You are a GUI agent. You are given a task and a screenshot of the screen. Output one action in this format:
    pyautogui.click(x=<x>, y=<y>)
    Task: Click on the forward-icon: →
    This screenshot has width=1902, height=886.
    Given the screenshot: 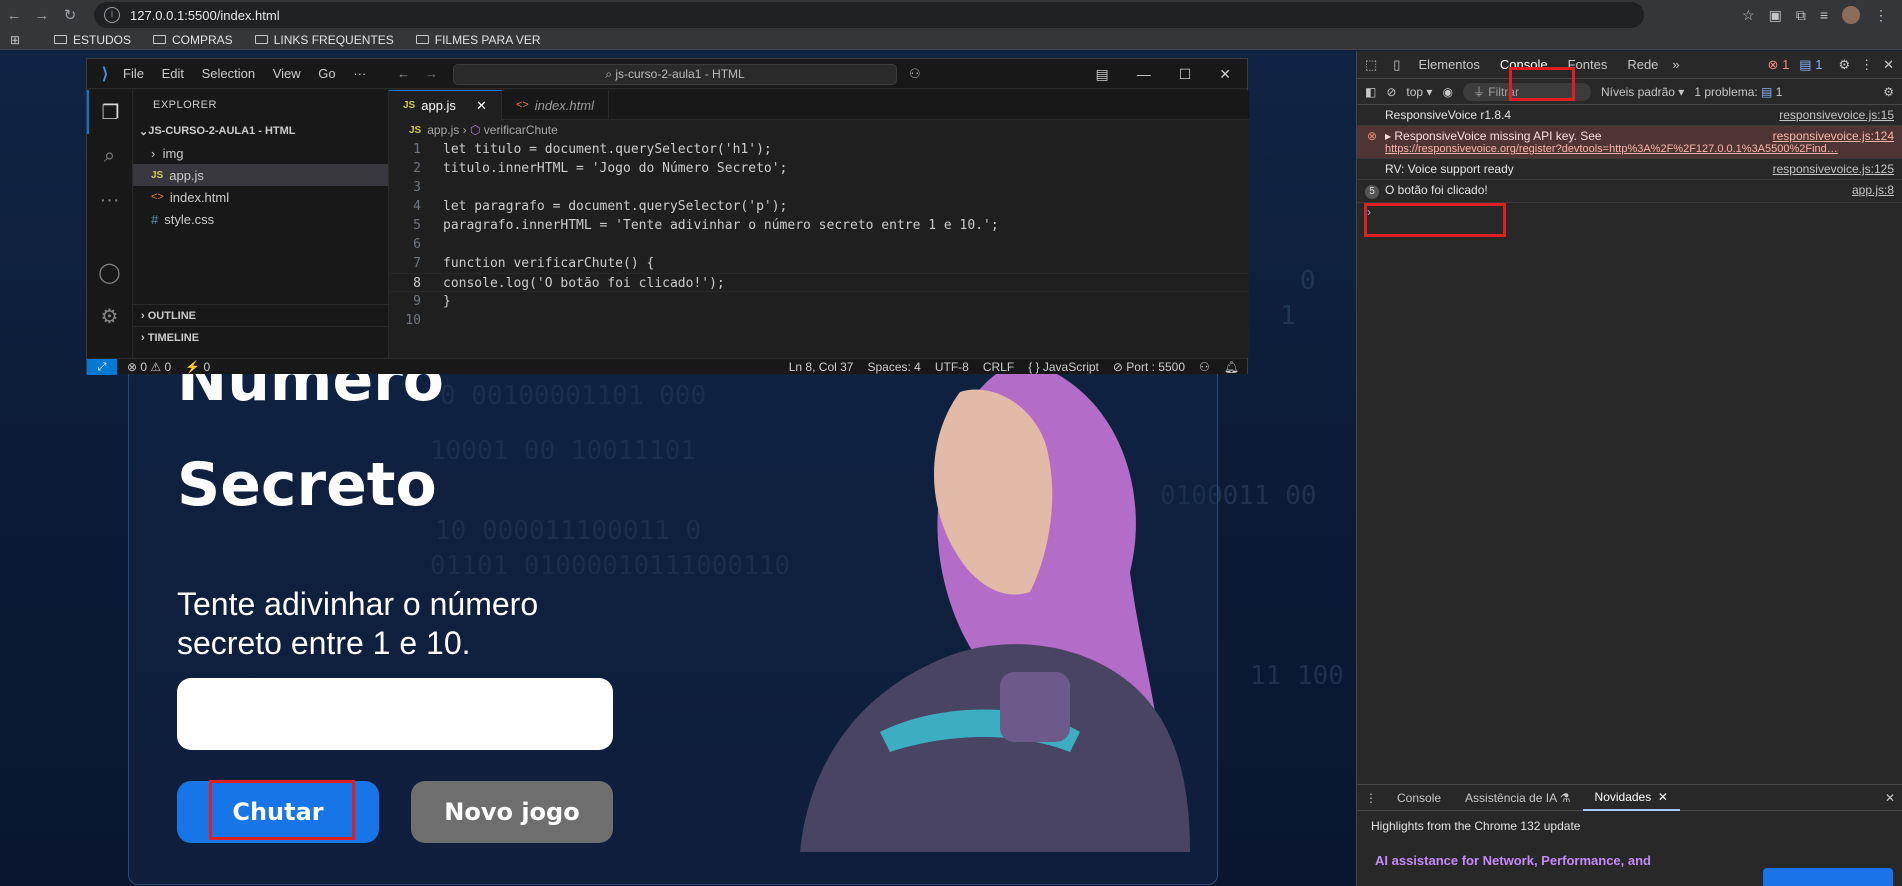 What is the action you would take?
    pyautogui.click(x=42, y=15)
    